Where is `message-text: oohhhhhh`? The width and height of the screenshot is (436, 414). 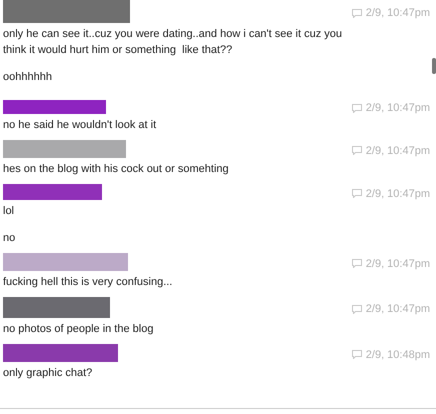
message-text: oohhhhhh is located at coordinates (28, 77).